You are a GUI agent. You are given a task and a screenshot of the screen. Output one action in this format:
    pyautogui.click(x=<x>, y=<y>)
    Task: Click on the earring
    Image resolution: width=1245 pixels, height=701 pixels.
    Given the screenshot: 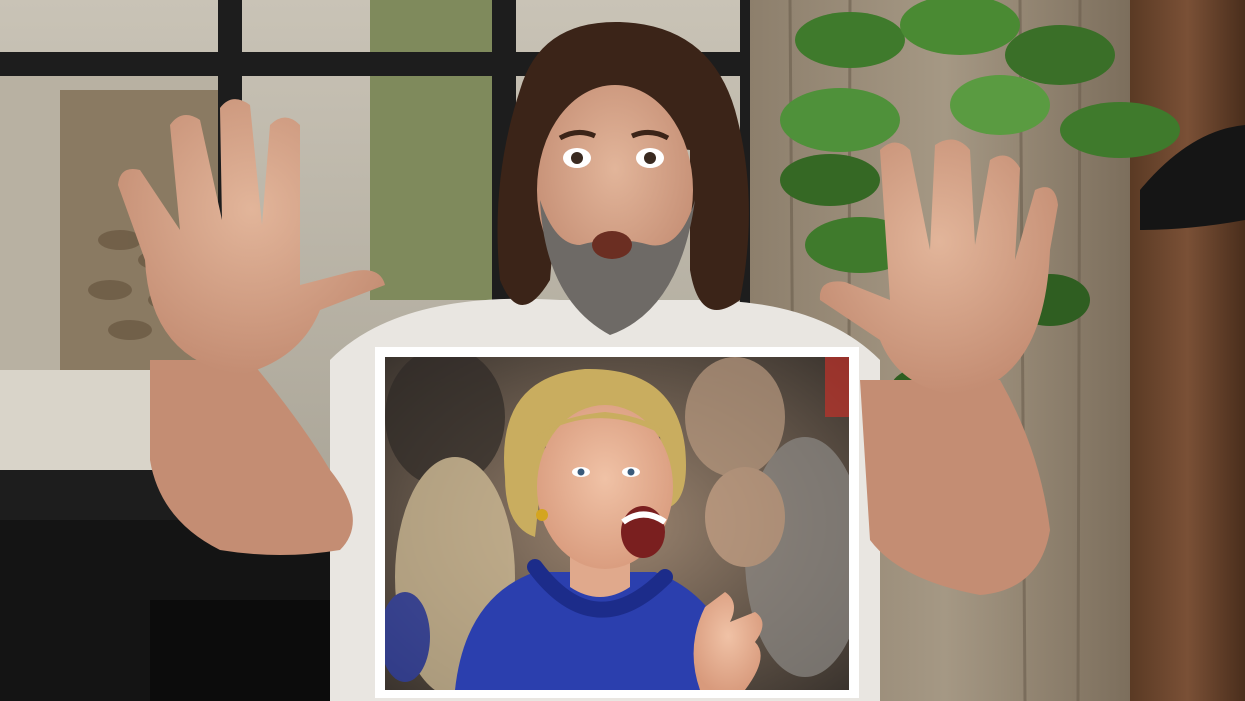 What is the action you would take?
    pyautogui.click(x=542, y=515)
    